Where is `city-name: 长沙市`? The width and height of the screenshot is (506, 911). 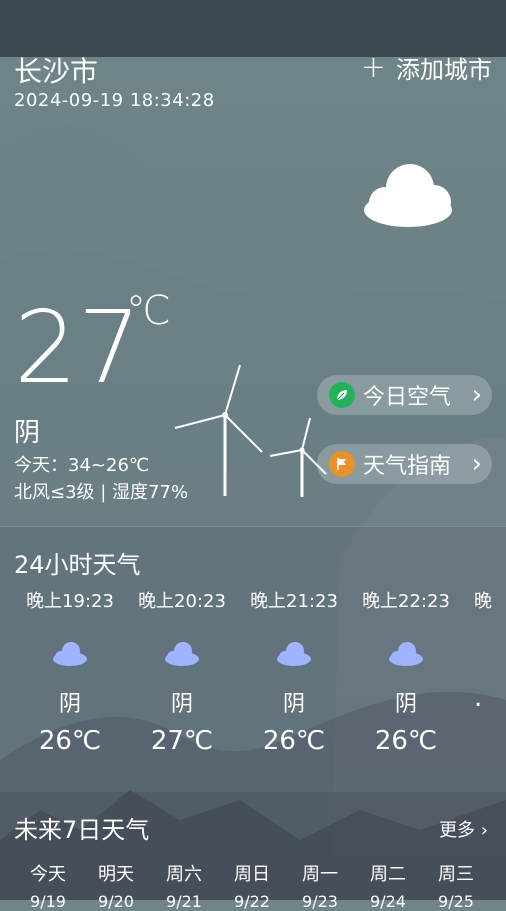
city-name: 长沙市 is located at coordinates (56, 70).